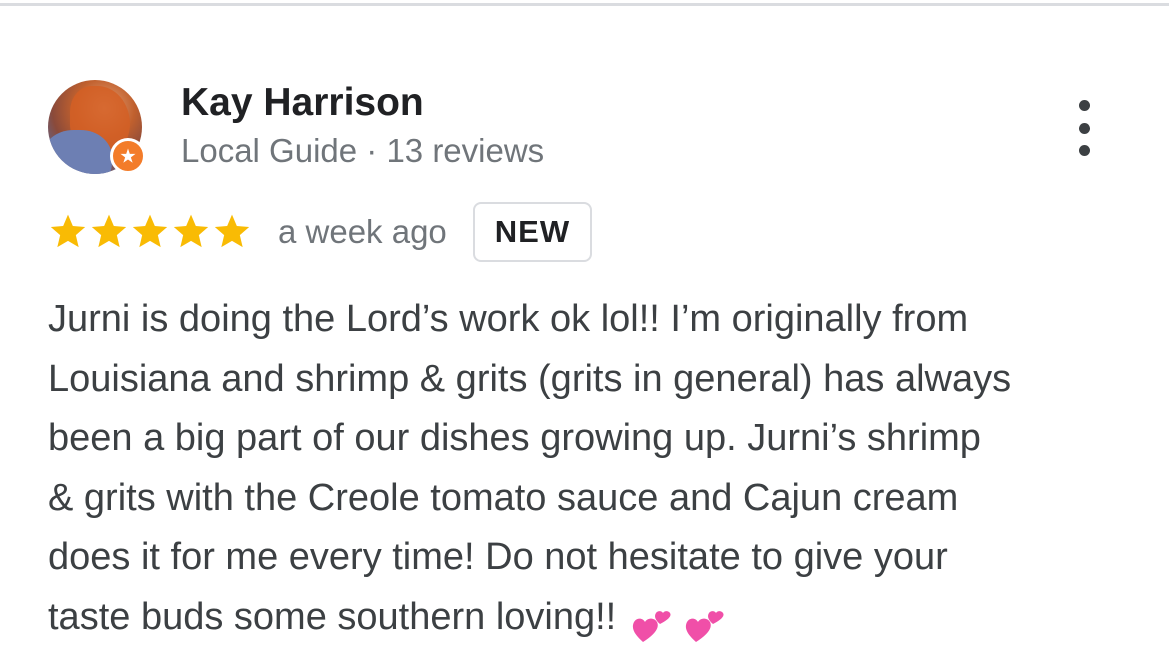 The height and width of the screenshot is (663, 1169). I want to click on top-divider, so click(584, 4).